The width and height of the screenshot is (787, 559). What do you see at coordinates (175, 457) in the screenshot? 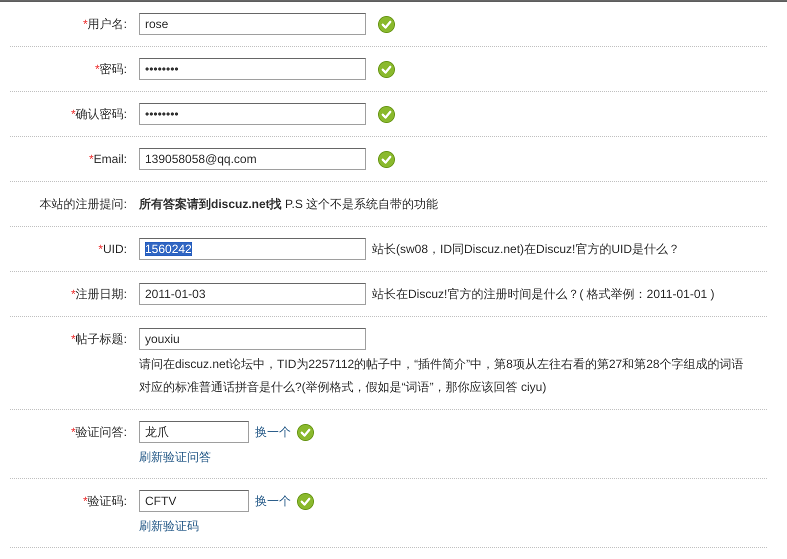
I see `refresh-link: 刷新验证问答` at bounding box center [175, 457].